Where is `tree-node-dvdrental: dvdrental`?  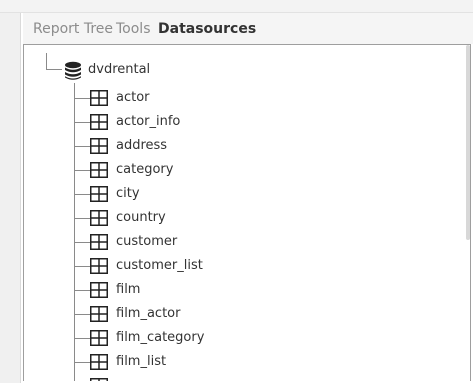
tree-node-dvdrental: dvdrental is located at coordinates (119, 69).